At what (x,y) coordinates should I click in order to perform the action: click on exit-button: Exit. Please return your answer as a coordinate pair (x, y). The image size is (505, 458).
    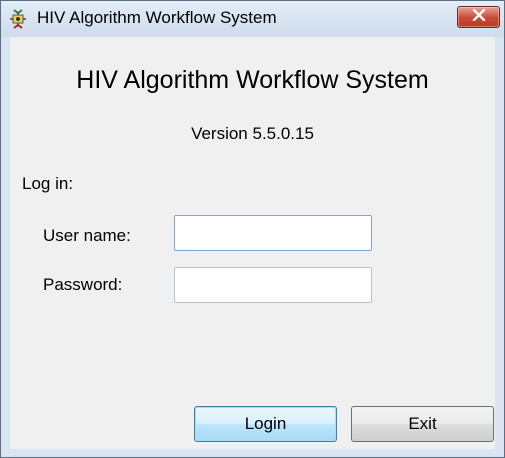
    Looking at the image, I should click on (422, 424).